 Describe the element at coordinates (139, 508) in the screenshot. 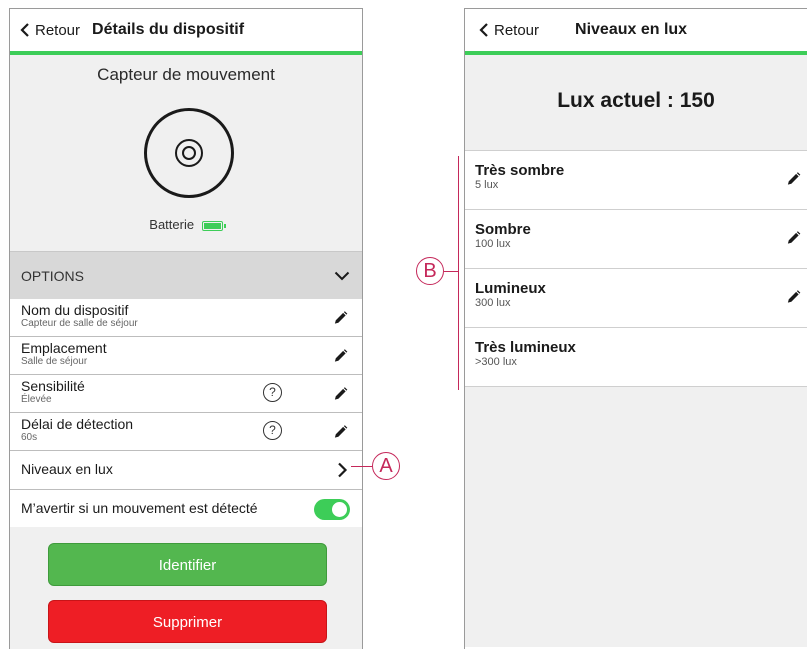

I see `row-label: M’avertir si un mouvement est détecté` at that location.